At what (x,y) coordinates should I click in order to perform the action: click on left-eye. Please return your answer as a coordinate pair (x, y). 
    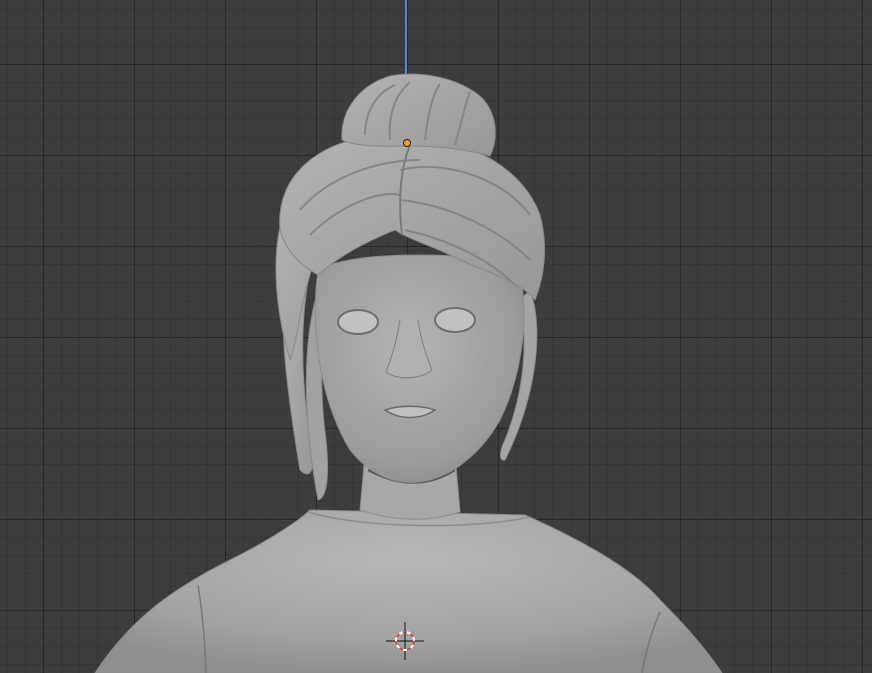
    Looking at the image, I should click on (358, 322).